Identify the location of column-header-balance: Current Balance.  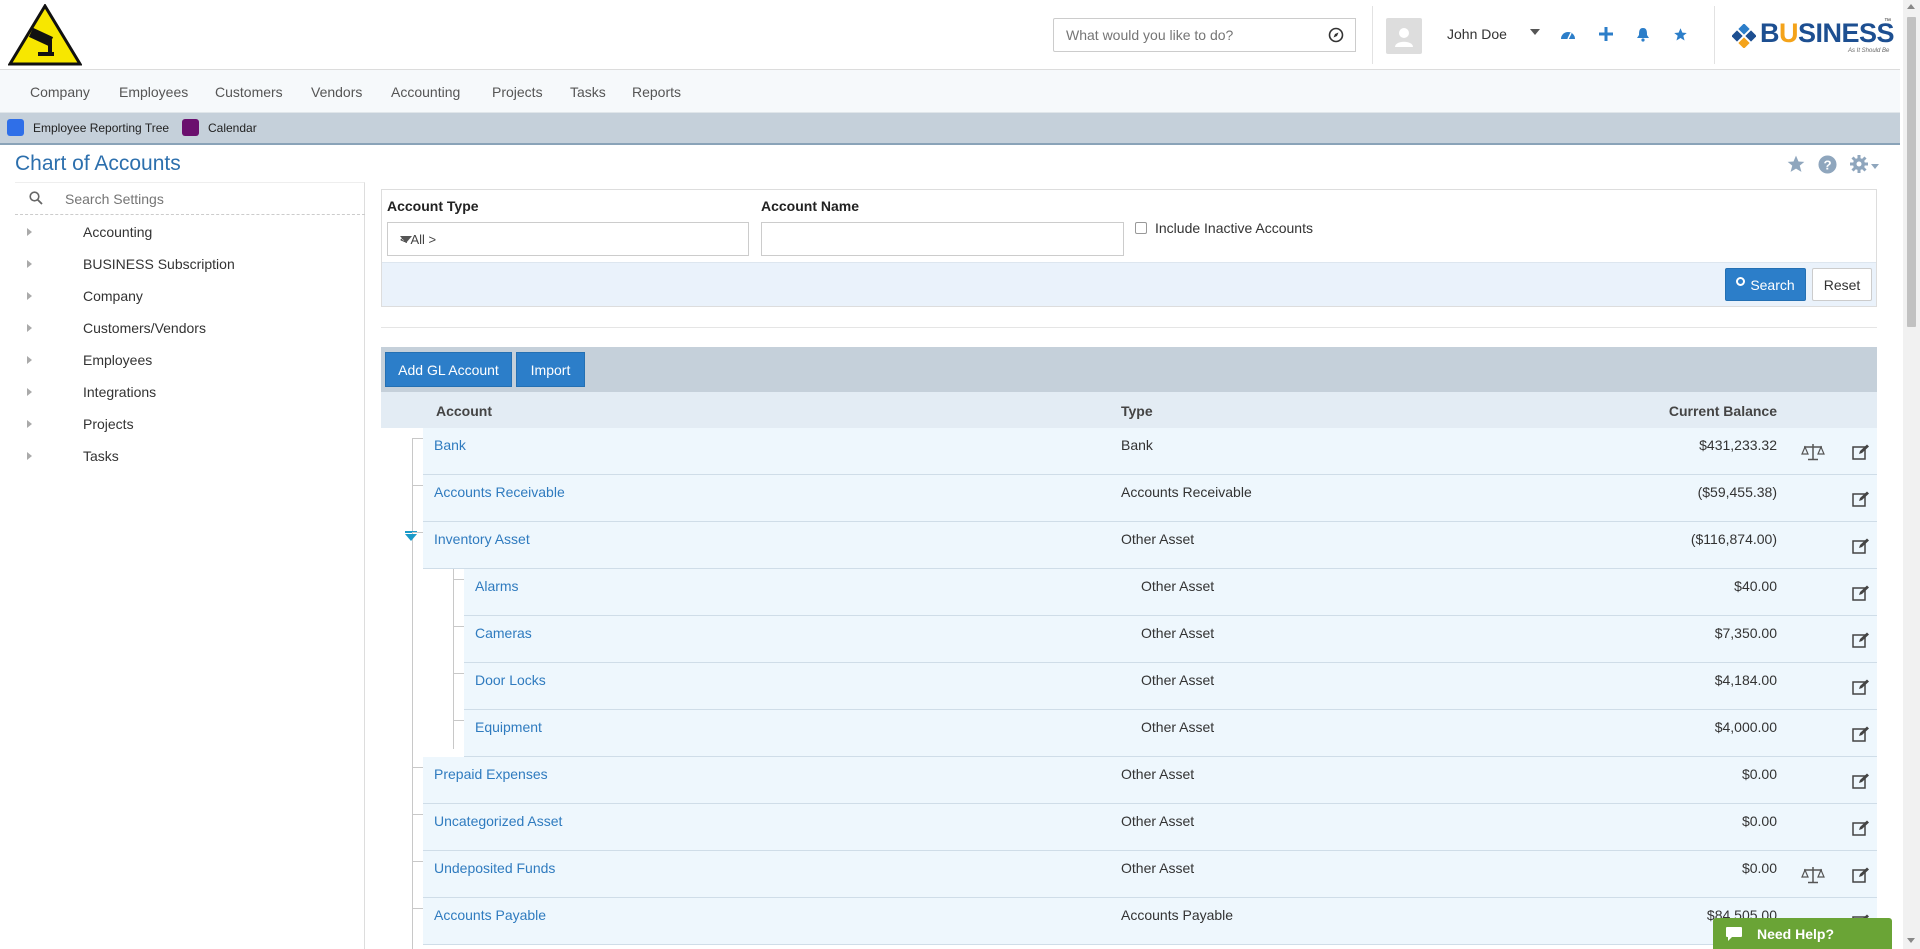
(1723, 411).